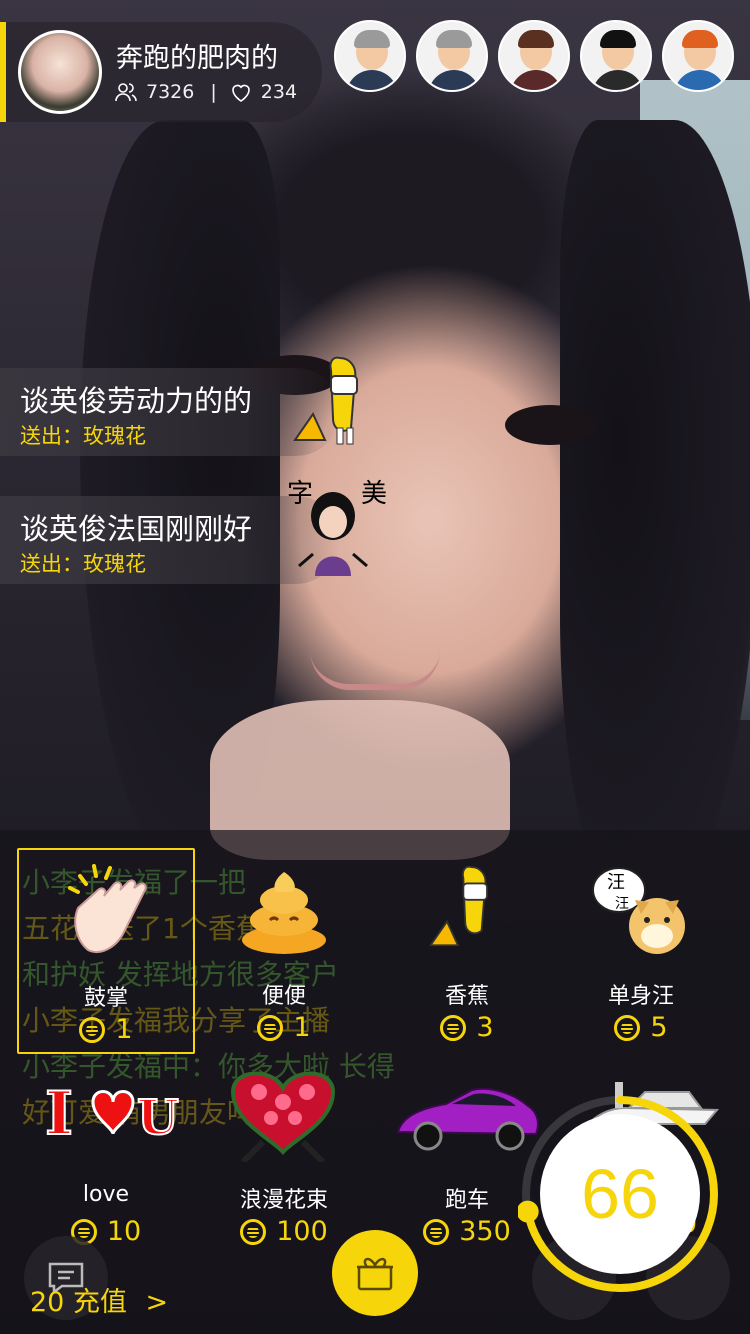 This screenshot has width=750, height=1334. What do you see at coordinates (284, 913) in the screenshot?
I see `poop-icon` at bounding box center [284, 913].